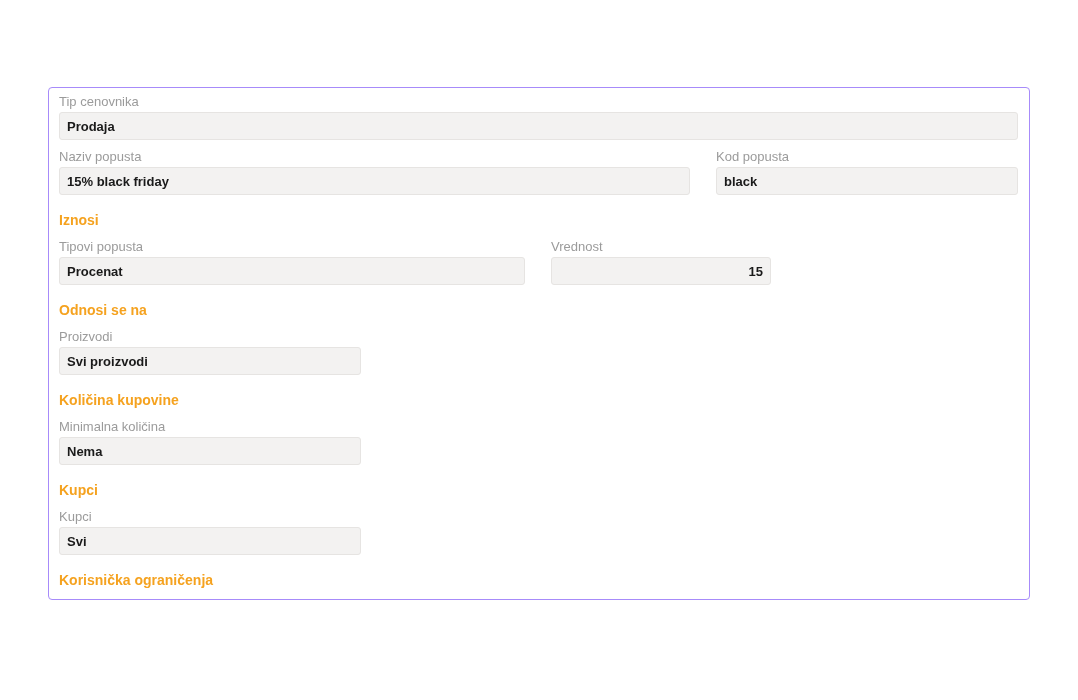 This screenshot has height=700, width=1078. Describe the element at coordinates (79, 490) in the screenshot. I see `section-heading: Kupci` at that location.